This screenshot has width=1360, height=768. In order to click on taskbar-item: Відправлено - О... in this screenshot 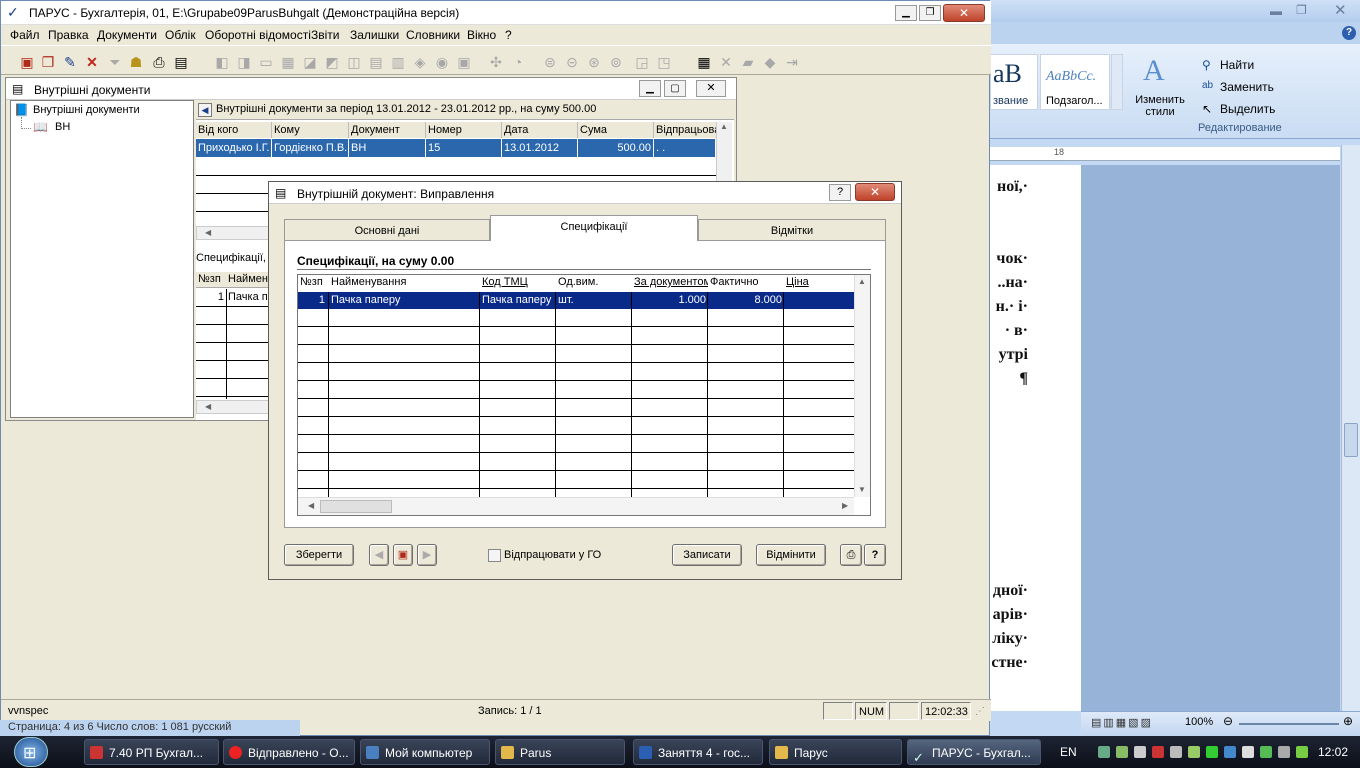, I will do `click(289, 752)`.